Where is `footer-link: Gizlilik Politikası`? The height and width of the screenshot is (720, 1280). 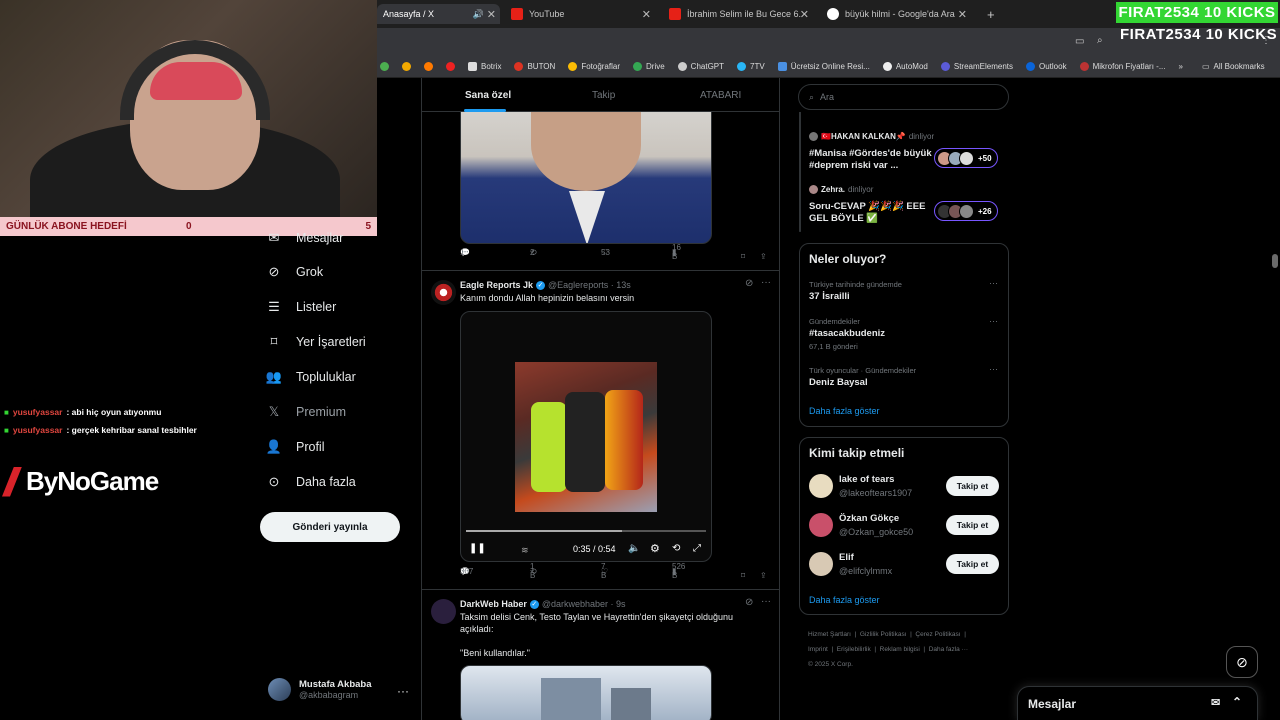 footer-link: Gizlilik Politikası is located at coordinates (883, 634).